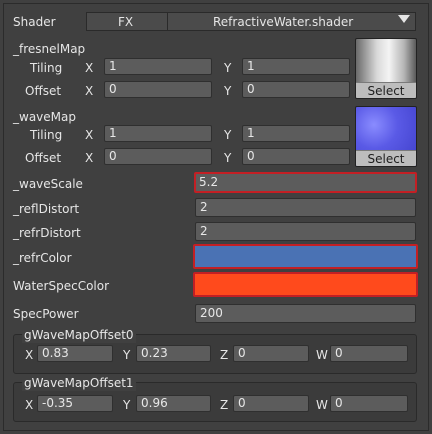 The width and height of the screenshot is (432, 434). What do you see at coordinates (167, 21) in the screenshot?
I see `shader-divider` at bounding box center [167, 21].